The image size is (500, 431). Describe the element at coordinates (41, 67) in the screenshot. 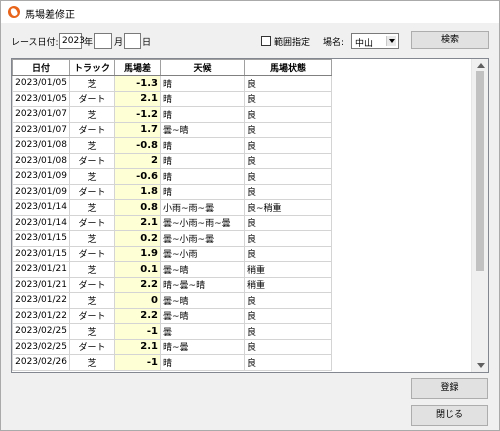

I see `column-header: 日付` at that location.